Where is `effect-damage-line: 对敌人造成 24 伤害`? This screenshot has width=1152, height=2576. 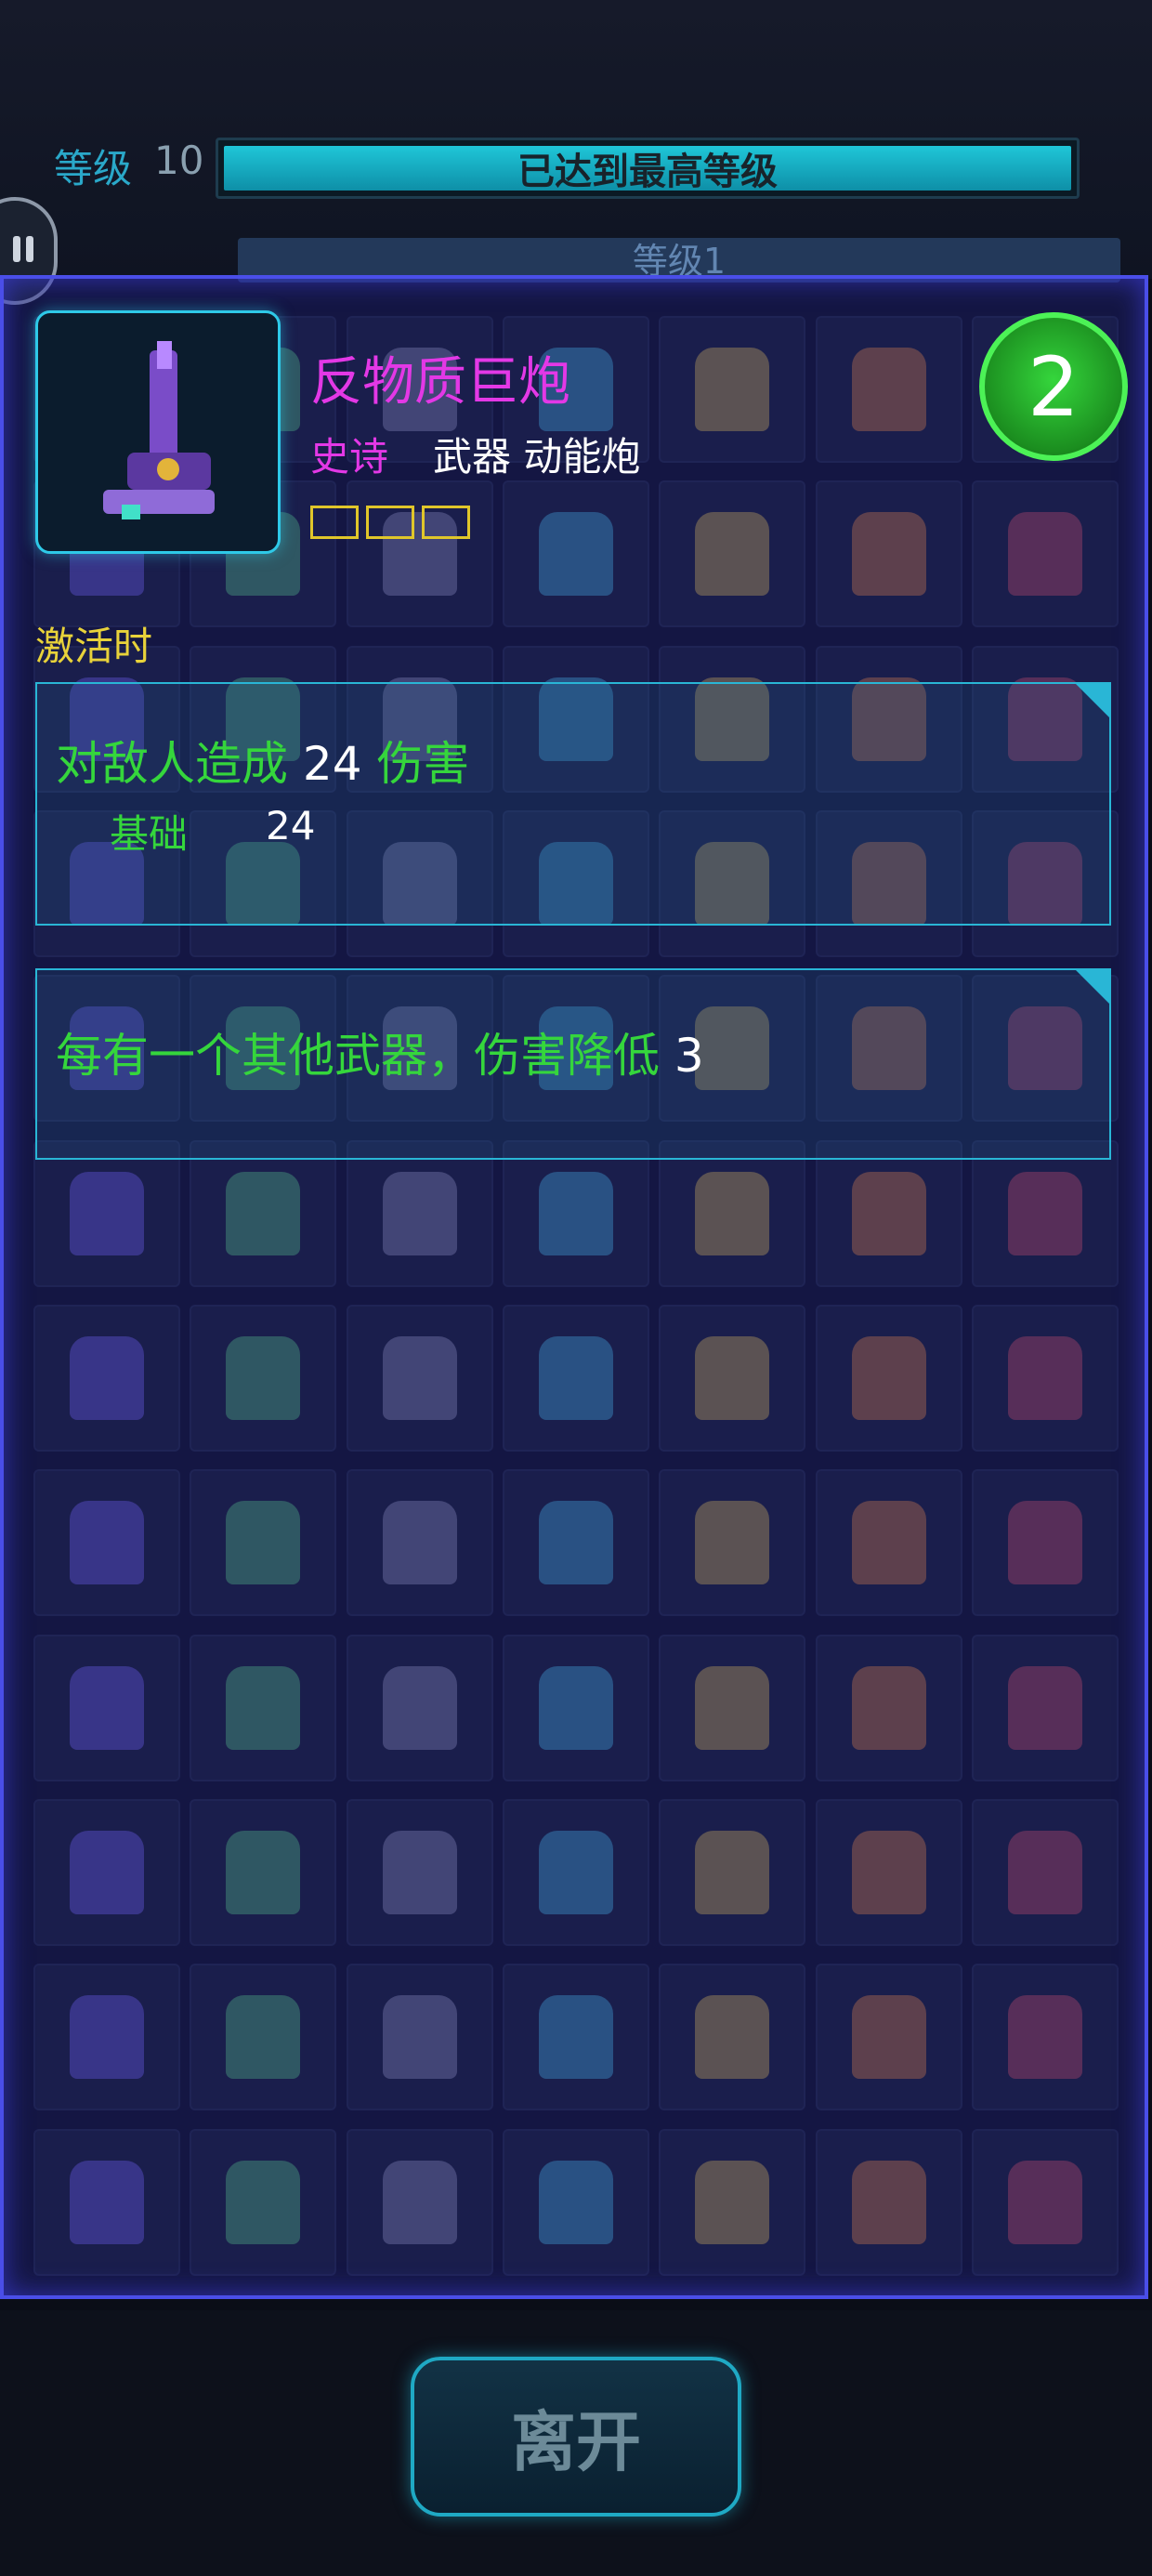 effect-damage-line: 对敌人造成 24 伤害 is located at coordinates (262, 760).